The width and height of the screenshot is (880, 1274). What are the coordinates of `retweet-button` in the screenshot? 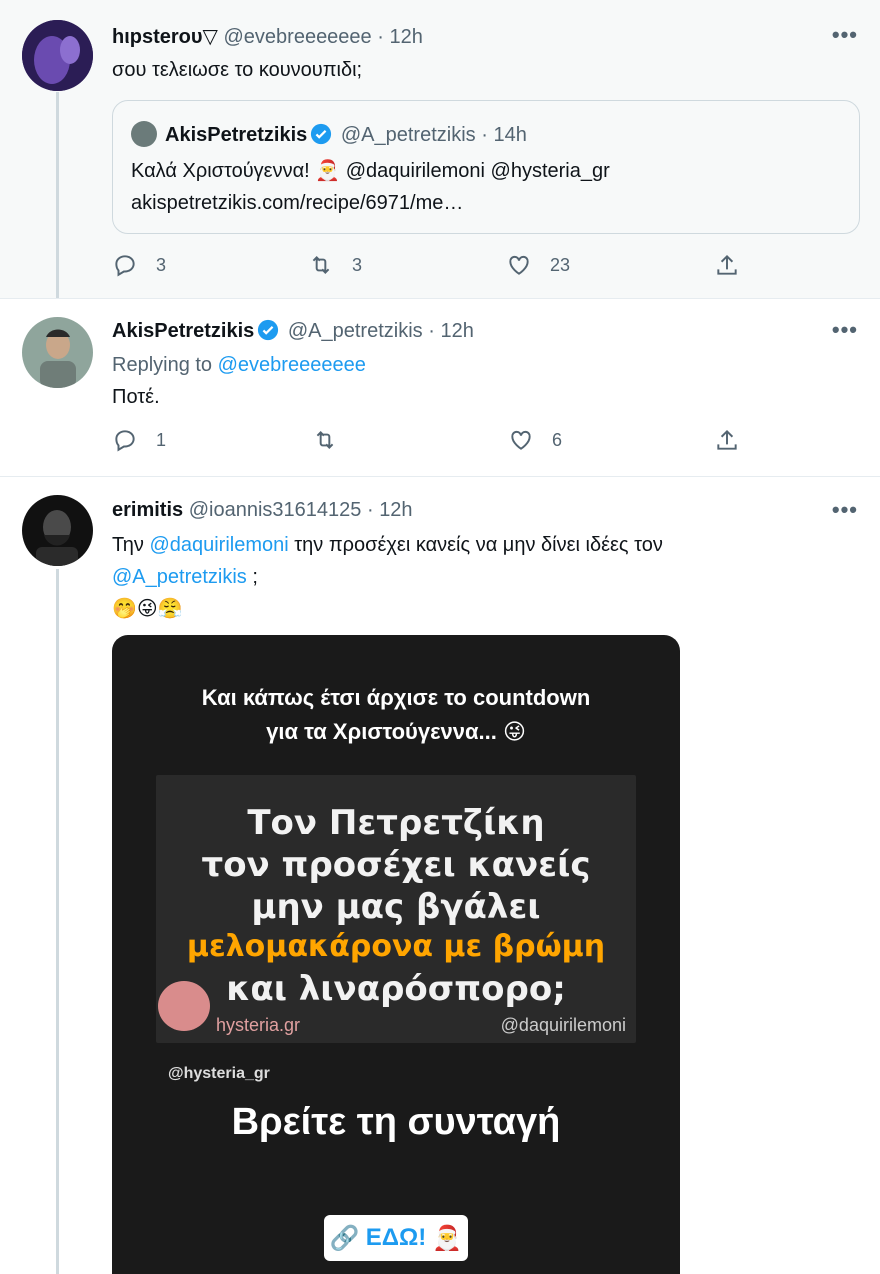 It's located at (334, 440).